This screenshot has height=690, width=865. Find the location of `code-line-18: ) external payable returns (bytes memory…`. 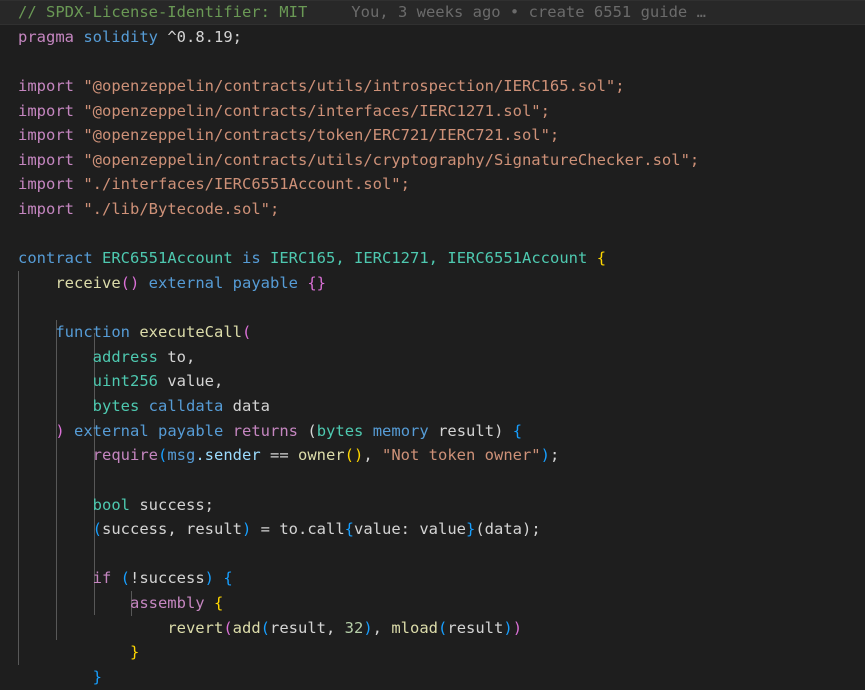

code-line-18: ) external payable returns (bytes memory… is located at coordinates (432, 431).